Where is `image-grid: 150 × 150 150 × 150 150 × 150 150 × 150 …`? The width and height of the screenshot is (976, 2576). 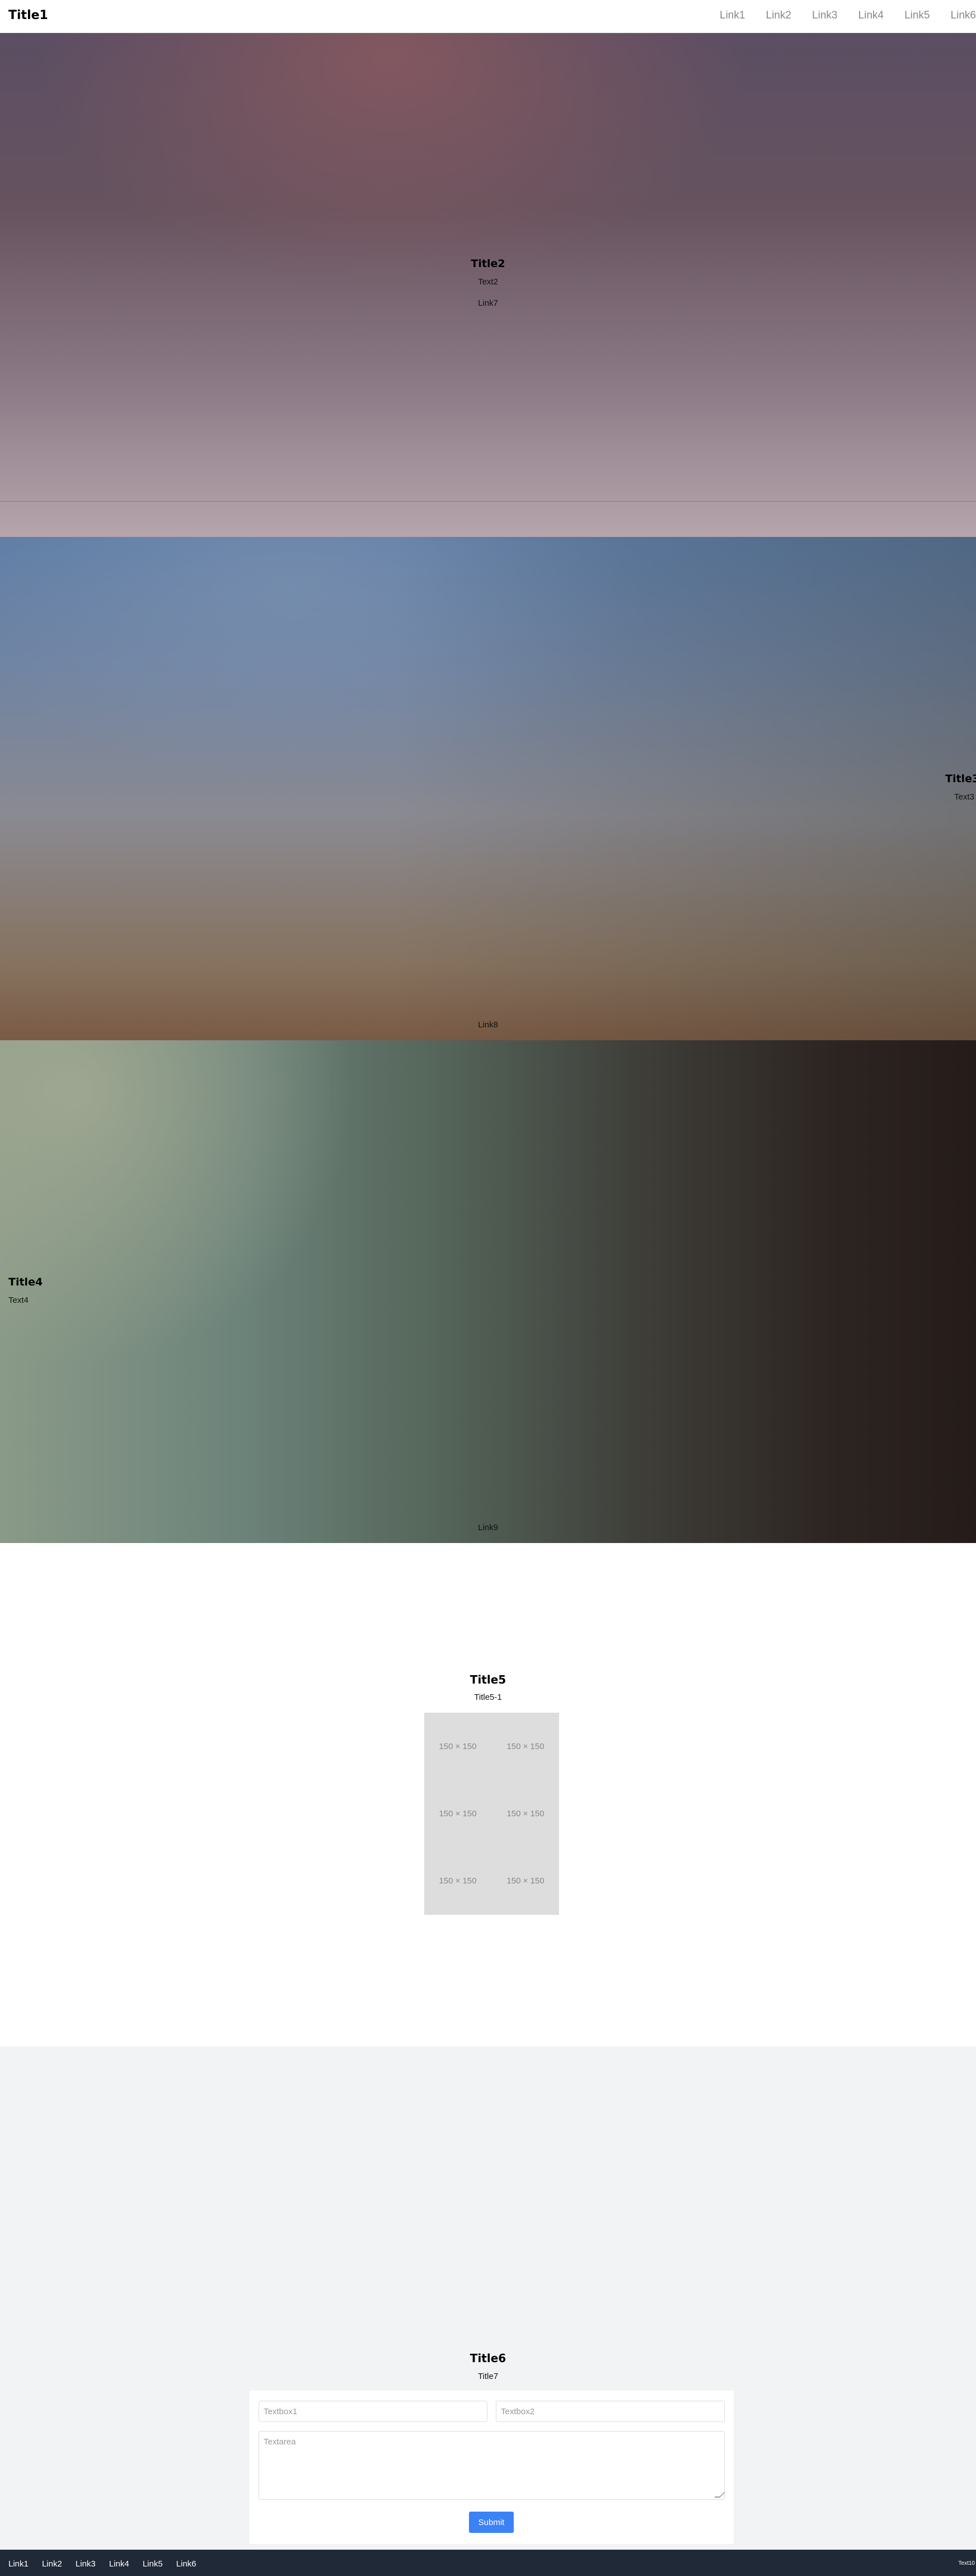
image-grid: 150 × 150 150 × 150 150 × 150 150 × 150 … is located at coordinates (491, 1814).